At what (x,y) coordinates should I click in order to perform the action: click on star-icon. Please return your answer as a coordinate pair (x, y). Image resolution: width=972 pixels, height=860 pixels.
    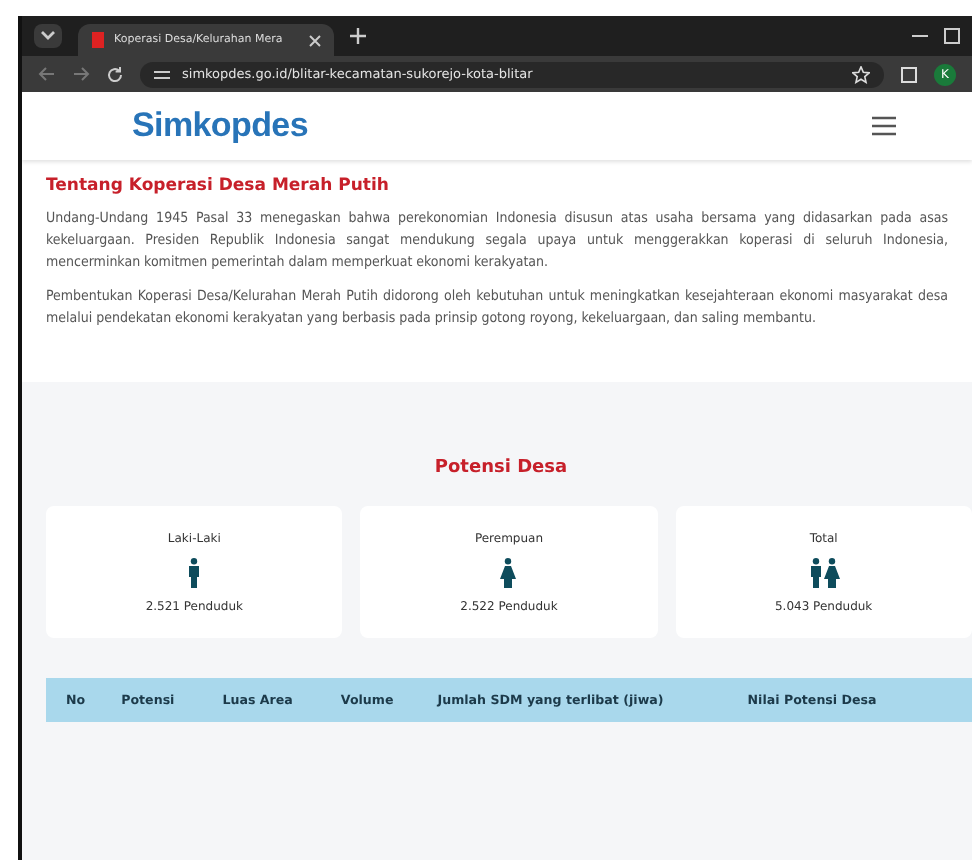
    Looking at the image, I should click on (861, 74).